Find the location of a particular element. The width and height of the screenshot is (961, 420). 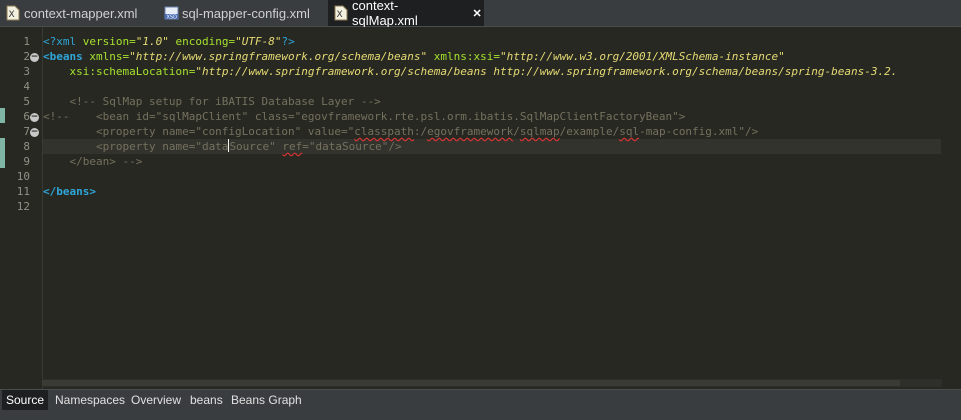

spelling-error: ref is located at coordinates (292, 146).